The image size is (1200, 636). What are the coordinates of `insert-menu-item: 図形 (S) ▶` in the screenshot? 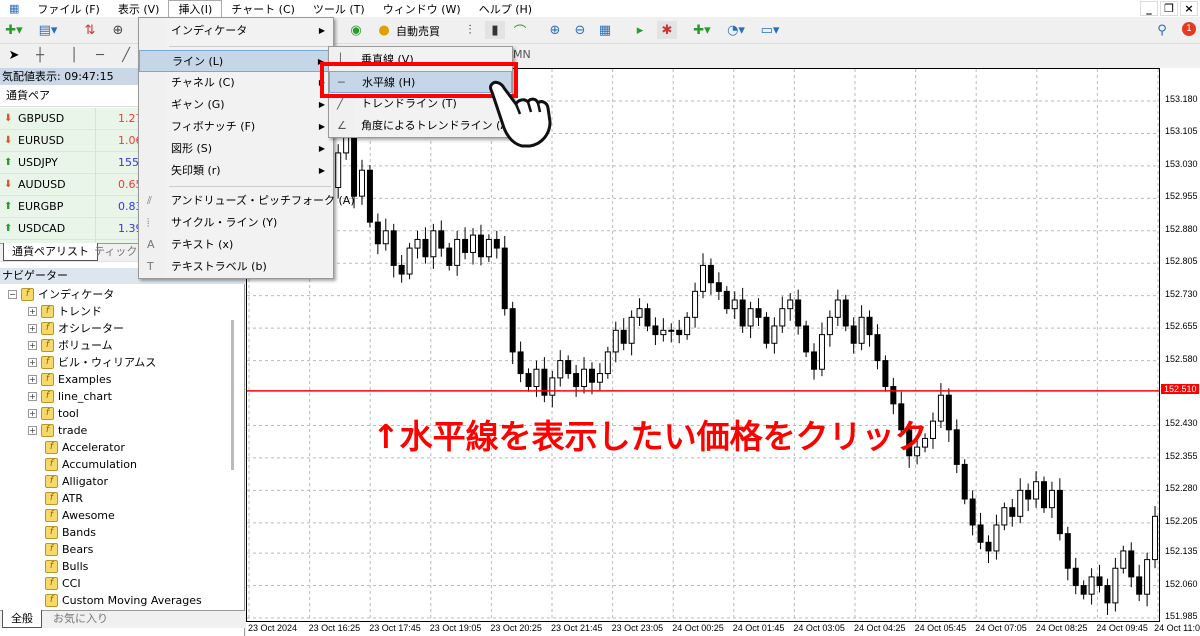 It's located at (236, 149).